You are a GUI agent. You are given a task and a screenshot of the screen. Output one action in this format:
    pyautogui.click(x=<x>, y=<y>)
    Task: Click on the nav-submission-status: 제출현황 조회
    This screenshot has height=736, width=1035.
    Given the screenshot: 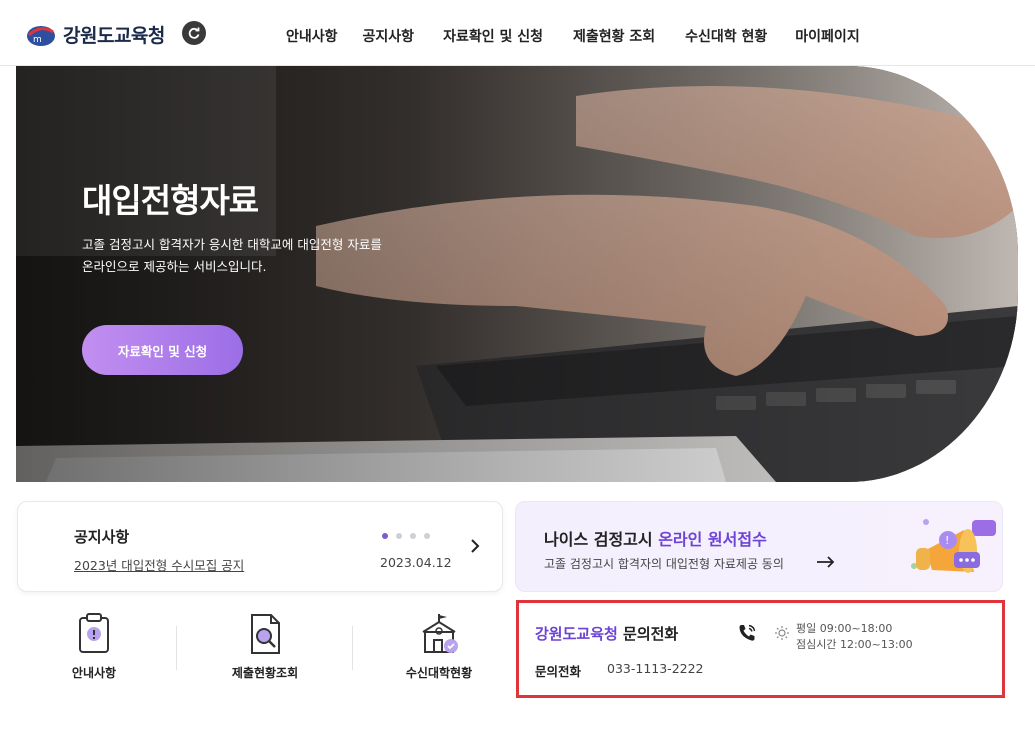 What is the action you would take?
    pyautogui.click(x=614, y=36)
    